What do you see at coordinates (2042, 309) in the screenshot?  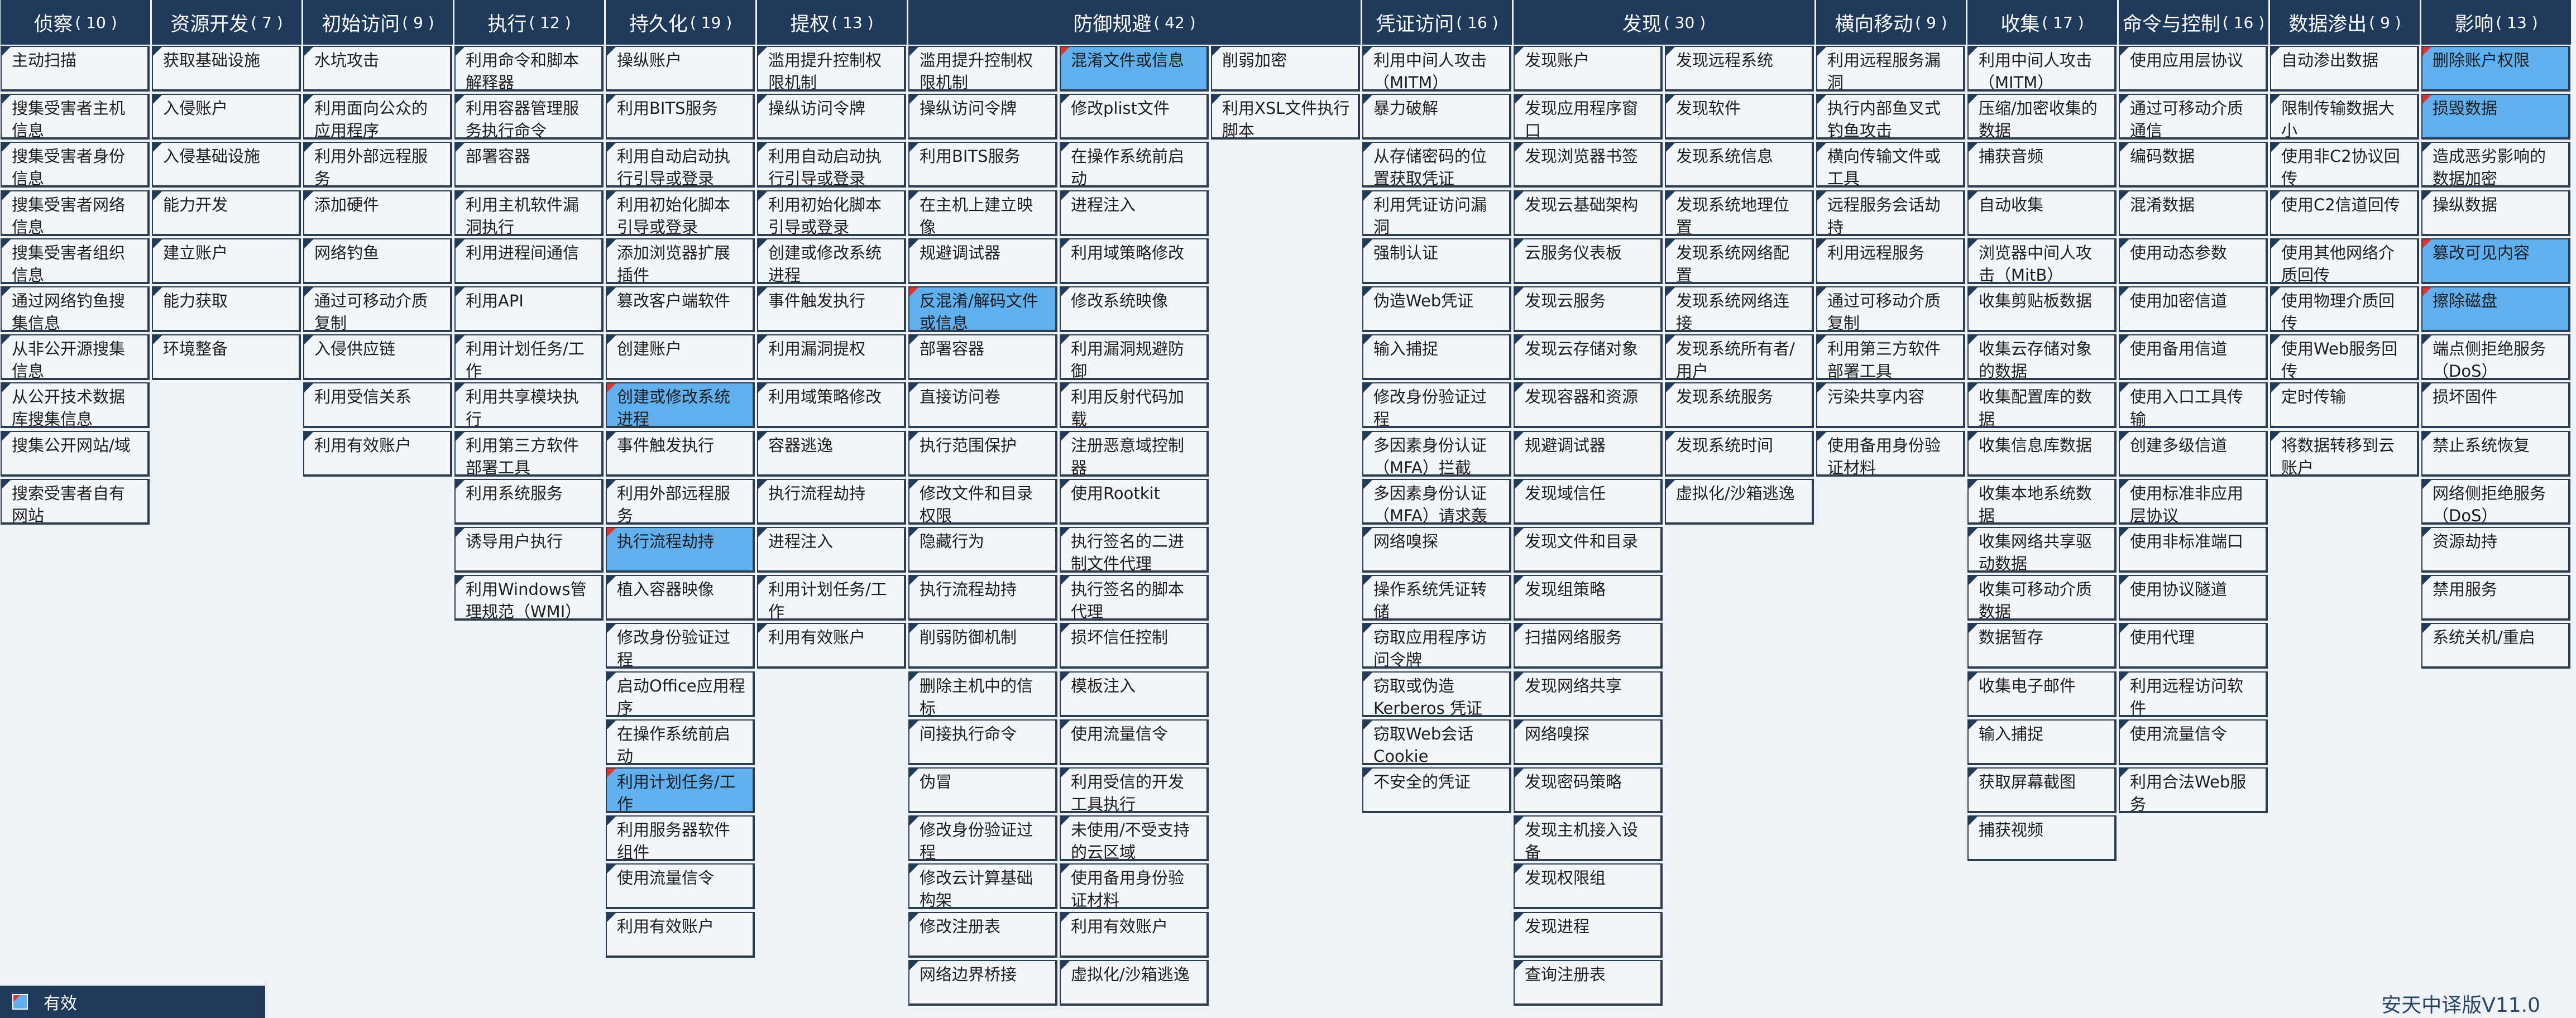 I see `technique-cell: 收集剪贴板数据` at bounding box center [2042, 309].